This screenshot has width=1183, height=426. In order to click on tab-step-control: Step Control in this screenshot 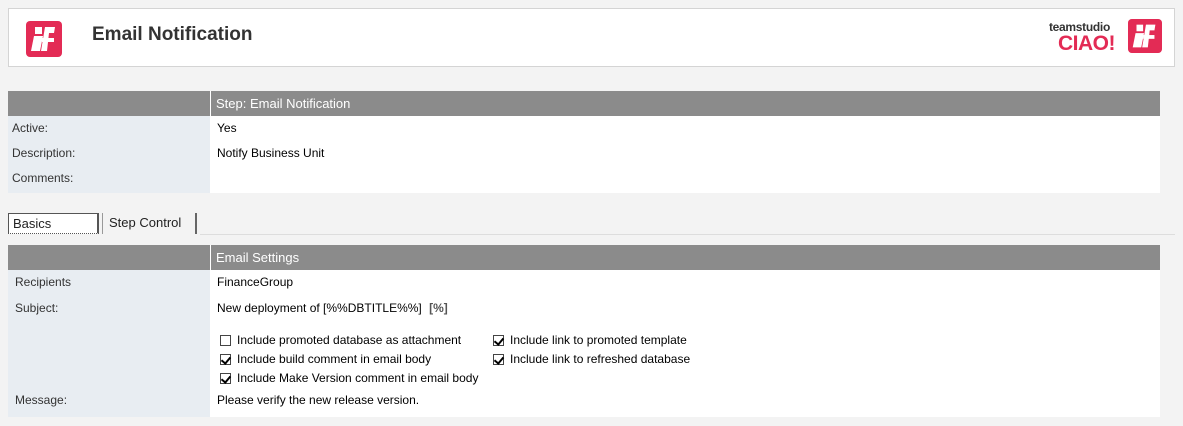, I will do `click(149, 223)`.